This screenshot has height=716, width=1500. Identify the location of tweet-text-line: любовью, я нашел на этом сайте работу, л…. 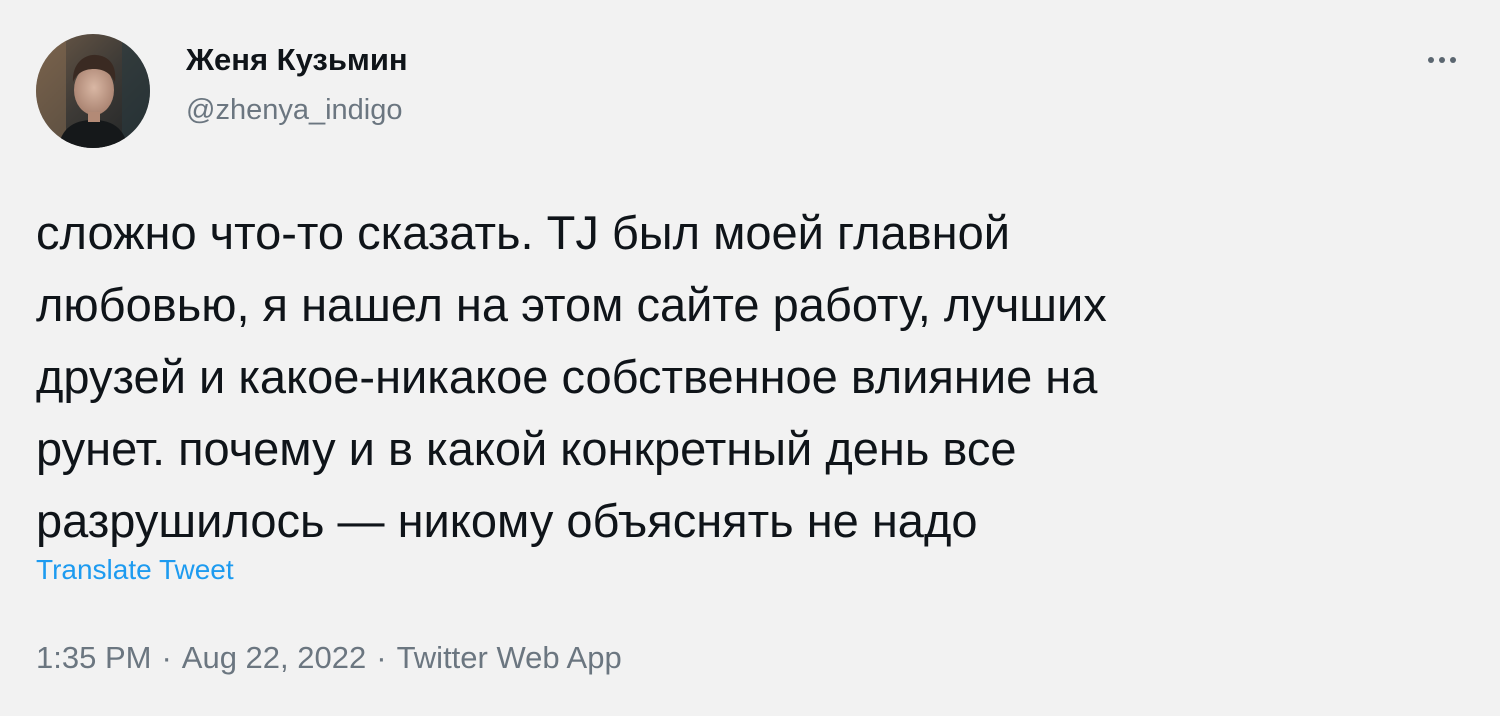
(571, 304).